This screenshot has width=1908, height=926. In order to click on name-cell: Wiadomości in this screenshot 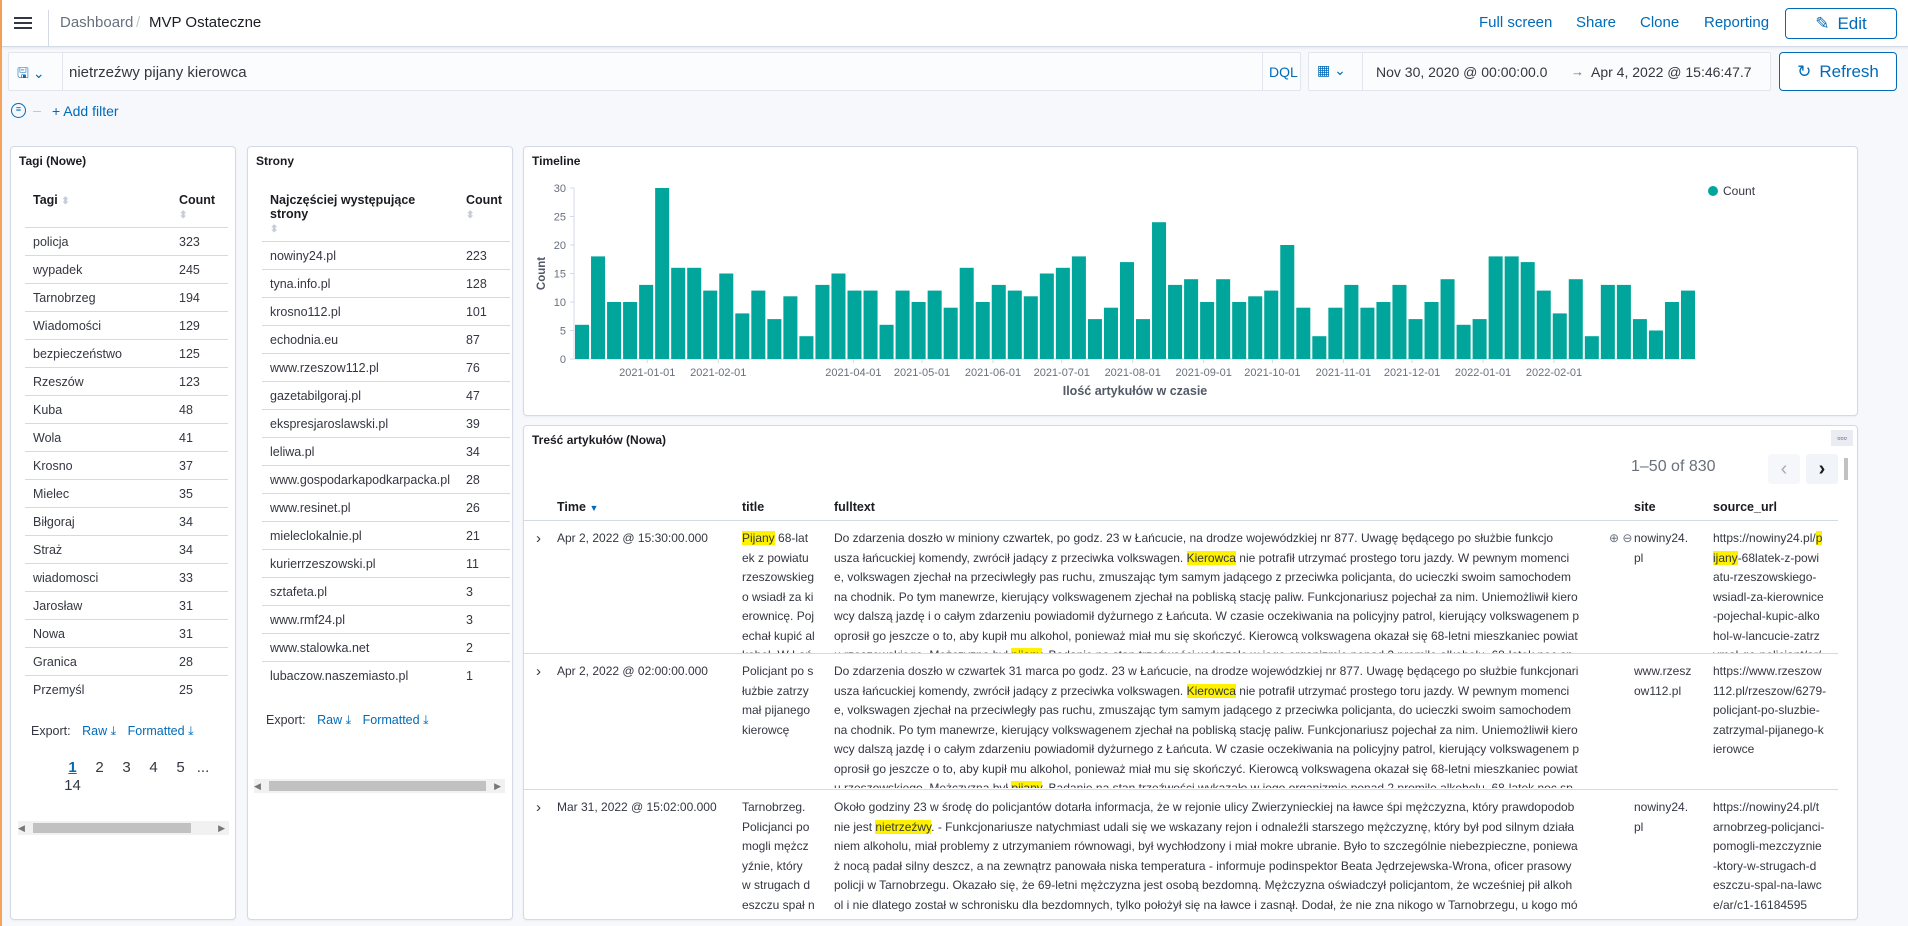, I will do `click(98, 325)`.